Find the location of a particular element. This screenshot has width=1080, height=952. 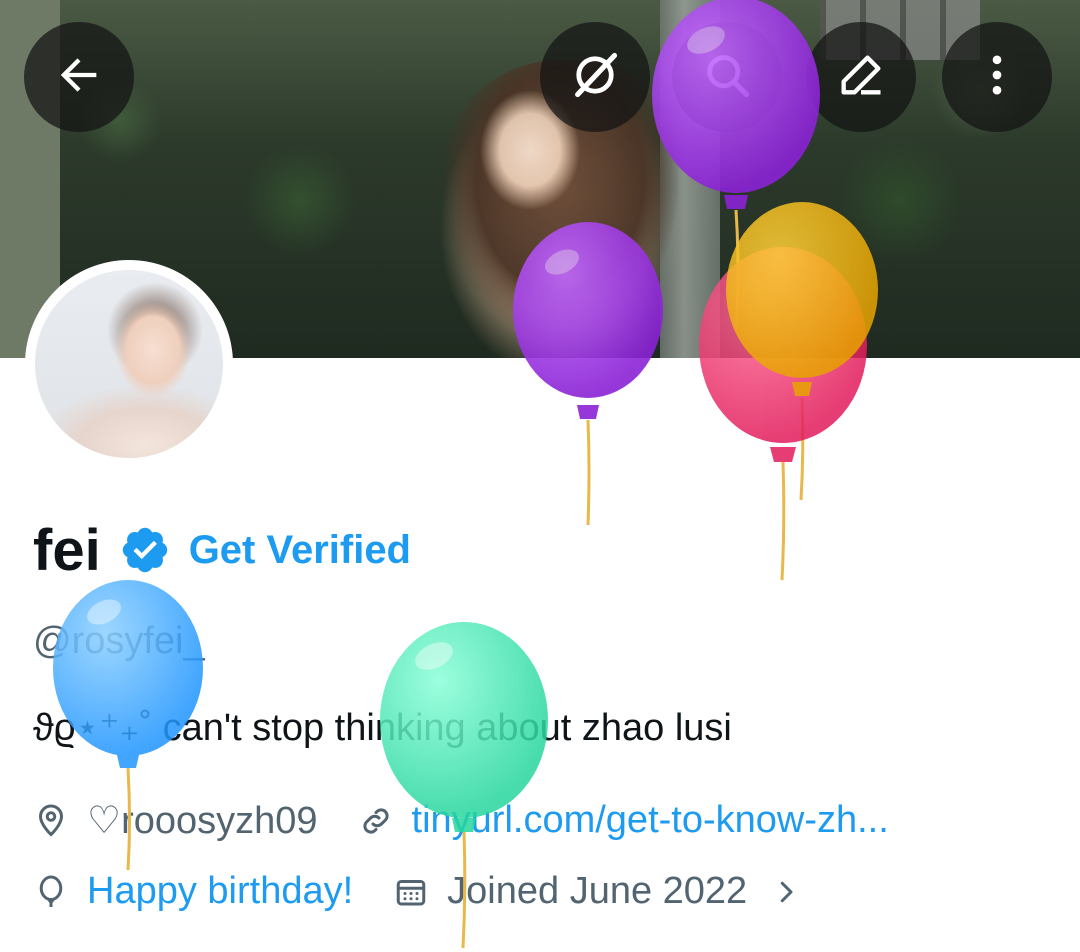

search-button is located at coordinates (727, 77).